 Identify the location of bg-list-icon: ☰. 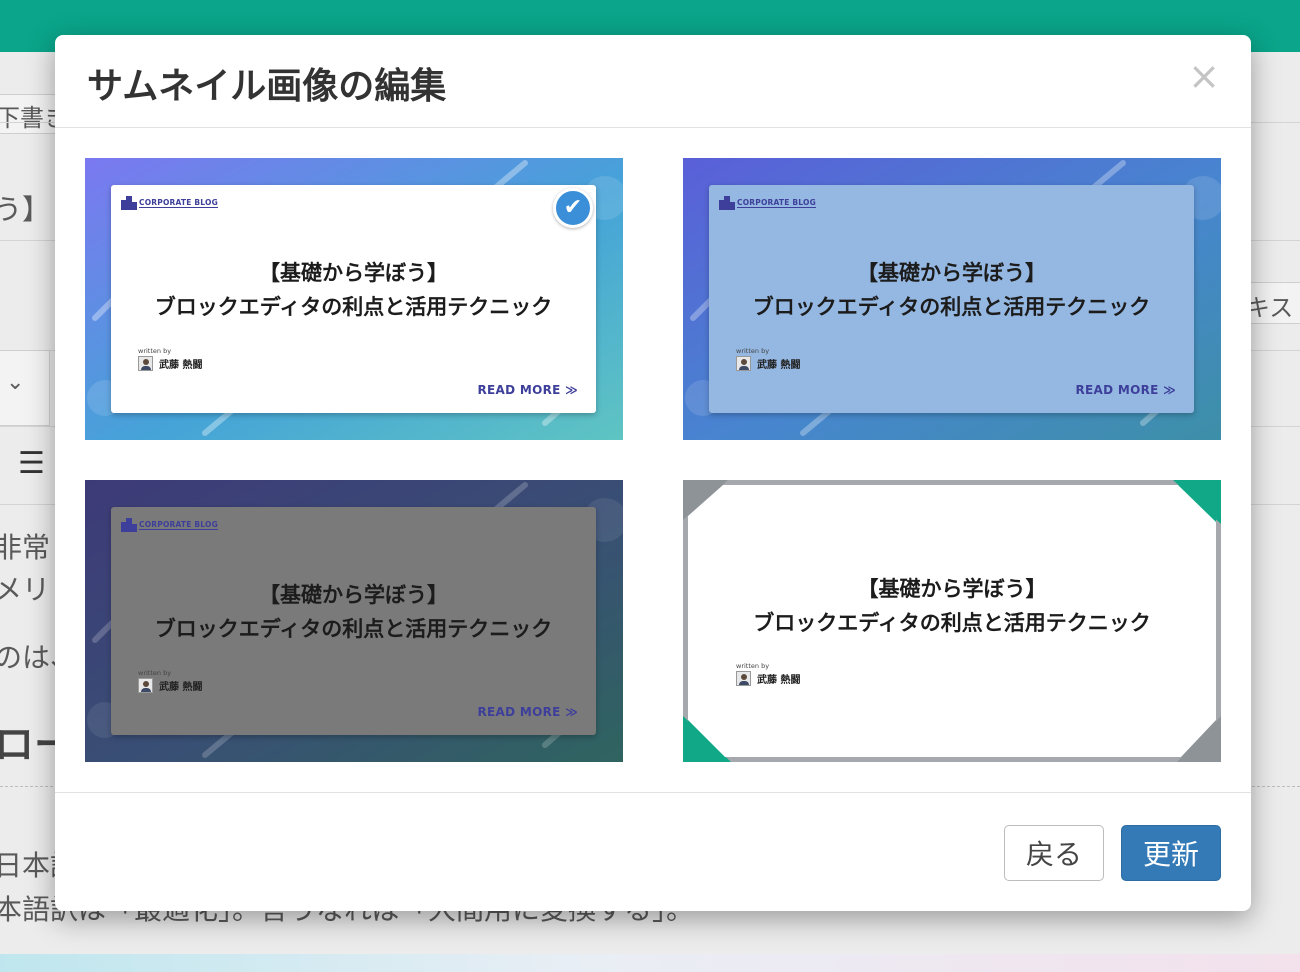
(31, 463).